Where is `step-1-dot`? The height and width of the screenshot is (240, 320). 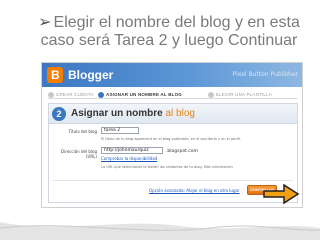
step-1-dot is located at coordinates (51, 94).